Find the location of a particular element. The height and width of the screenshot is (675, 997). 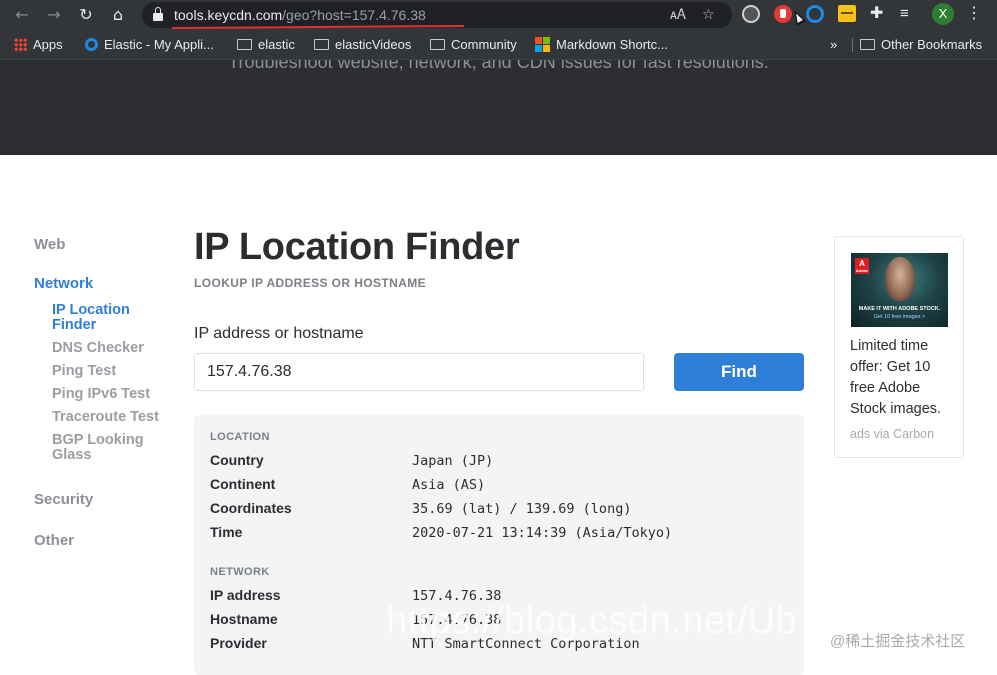

result-key-time: Time is located at coordinates (226, 532).